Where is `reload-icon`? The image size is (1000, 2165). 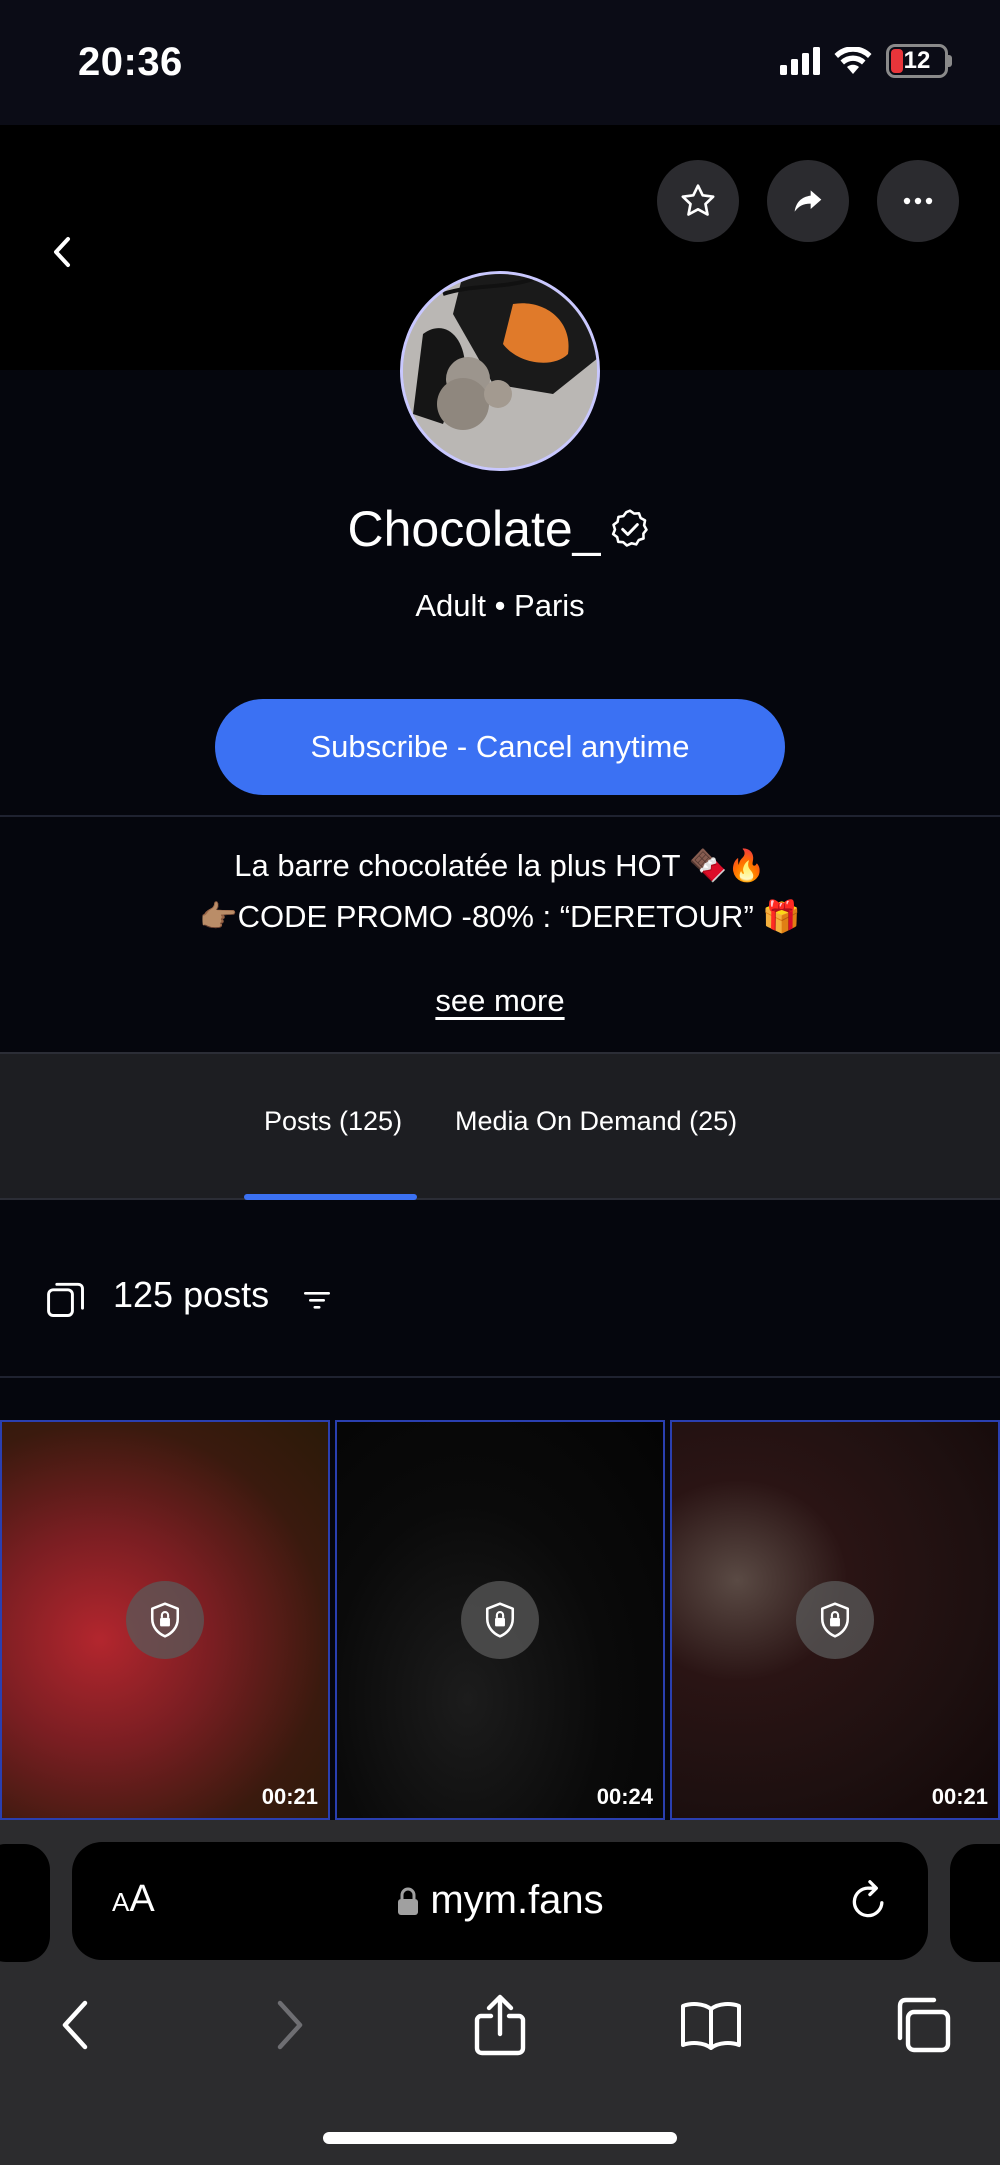
reload-icon is located at coordinates (868, 1899).